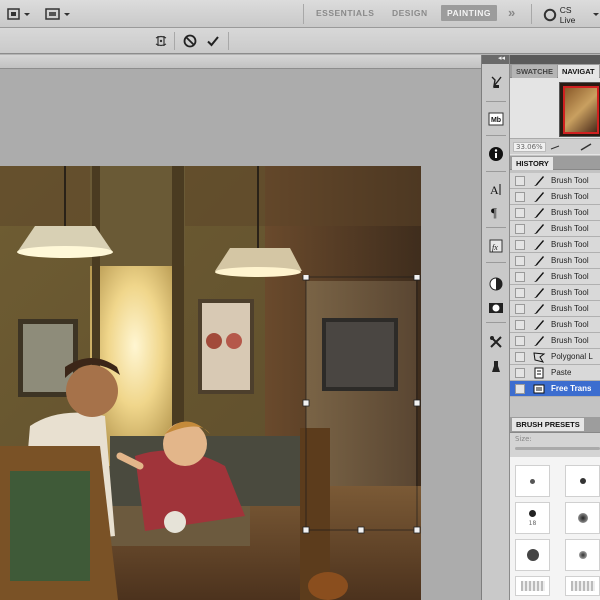  Describe the element at coordinates (532, 163) in the screenshot. I see `tab-history: HISTORY` at that location.